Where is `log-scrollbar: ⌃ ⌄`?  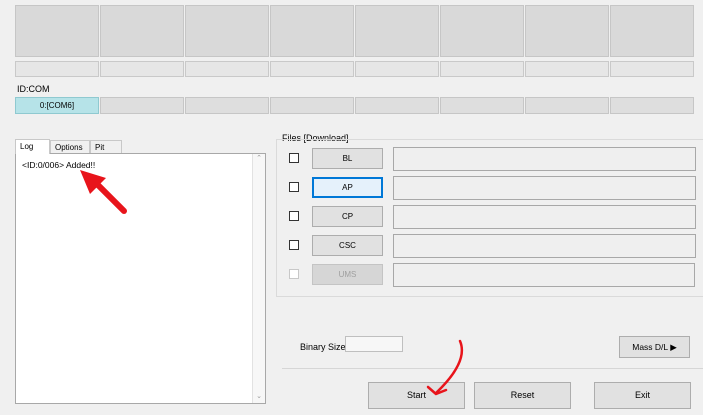 log-scrollbar: ⌃ ⌄ is located at coordinates (258, 278).